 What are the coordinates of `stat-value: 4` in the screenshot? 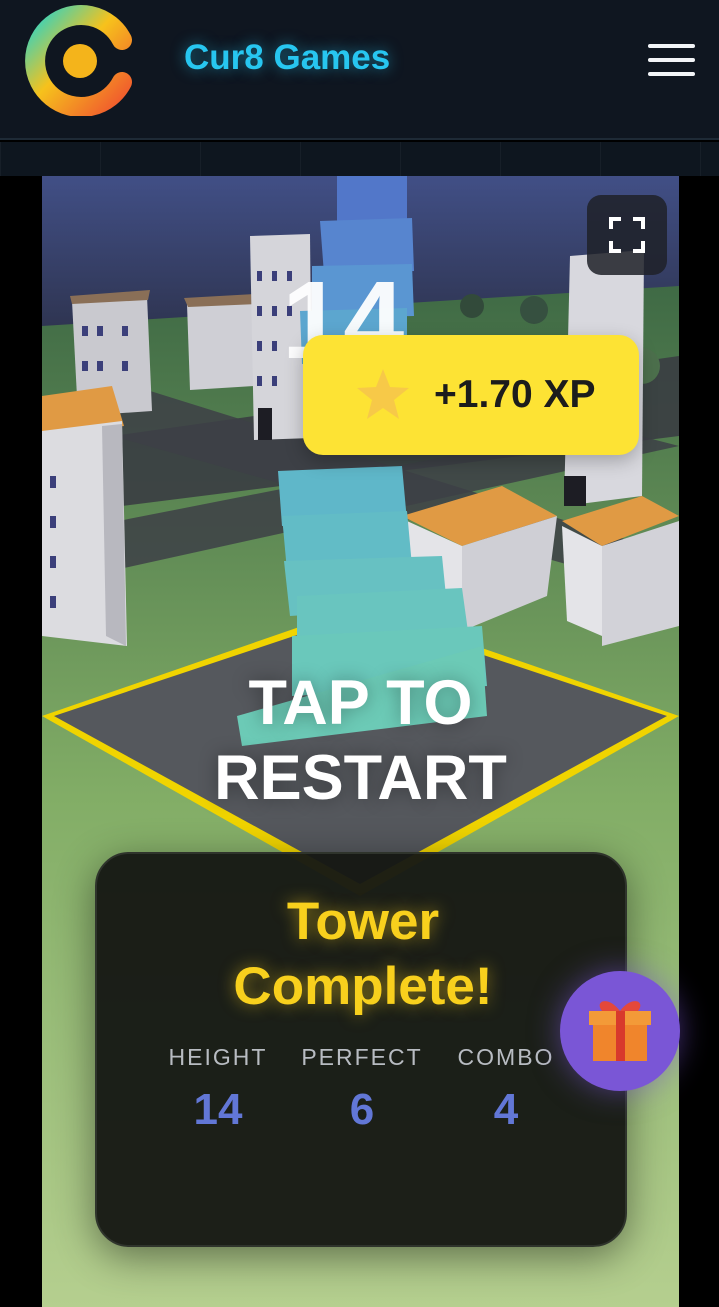 It's located at (506, 1109).